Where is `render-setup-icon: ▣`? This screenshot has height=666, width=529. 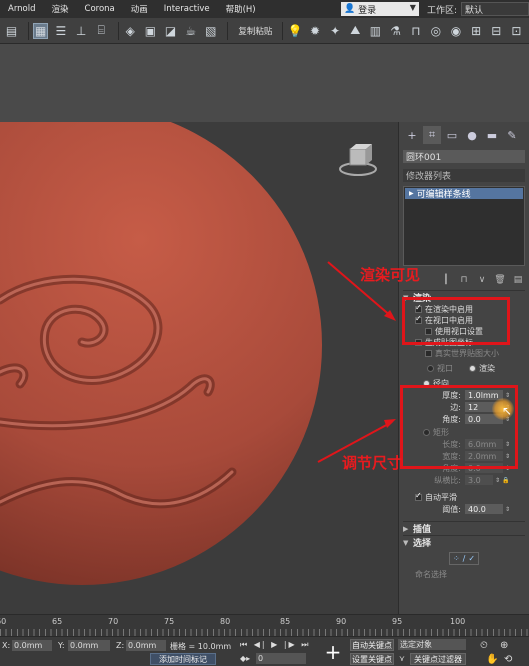 render-setup-icon: ▣ is located at coordinates (150, 31).